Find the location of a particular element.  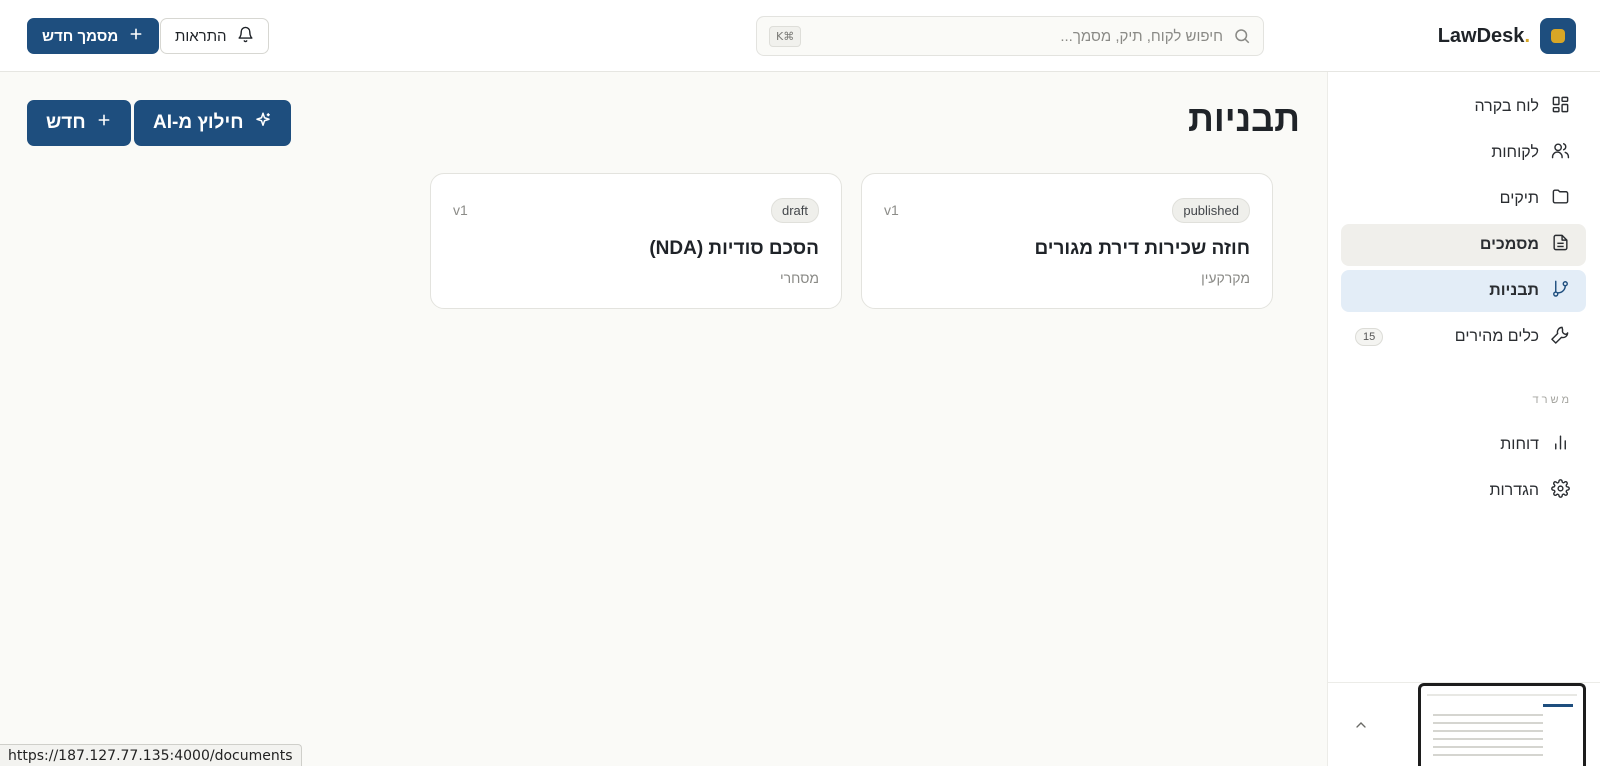

sidebar-item-cases: תיקים is located at coordinates (1463, 199).